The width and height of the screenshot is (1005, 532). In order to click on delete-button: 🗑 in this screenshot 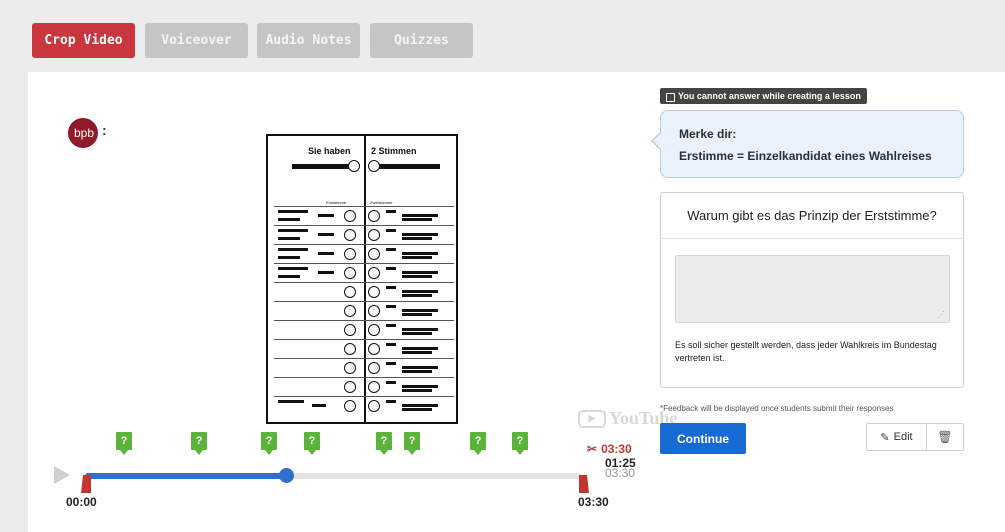, I will do `click(945, 437)`.